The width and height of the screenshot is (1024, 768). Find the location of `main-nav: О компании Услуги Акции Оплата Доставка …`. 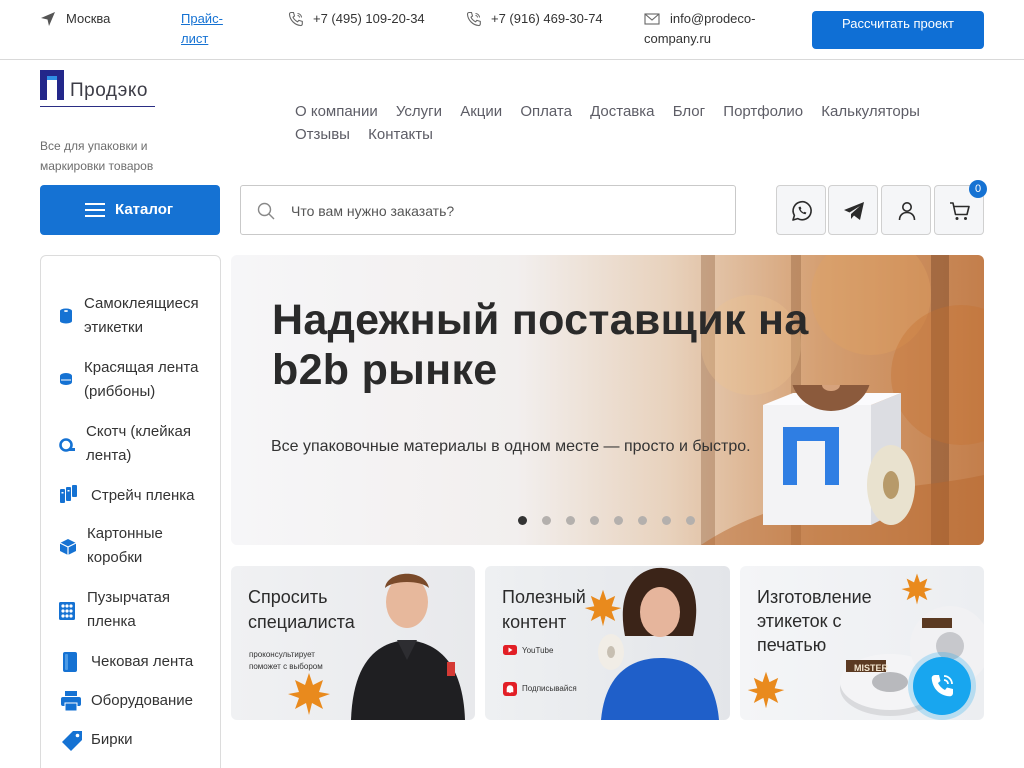

main-nav: О компании Услуги Акции Оплата Доставка … is located at coordinates (635, 123).